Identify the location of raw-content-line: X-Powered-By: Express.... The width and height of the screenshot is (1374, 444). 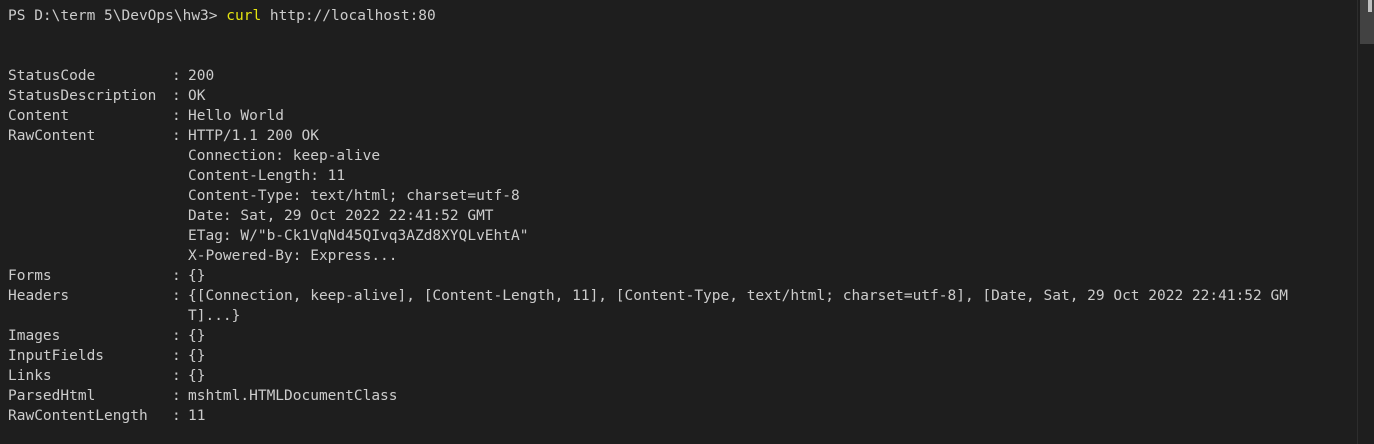
(293, 256).